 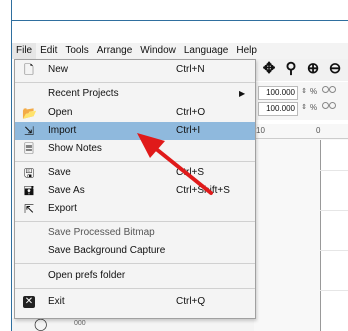 I want to click on notes-icon: 🗏, so click(x=29, y=149).